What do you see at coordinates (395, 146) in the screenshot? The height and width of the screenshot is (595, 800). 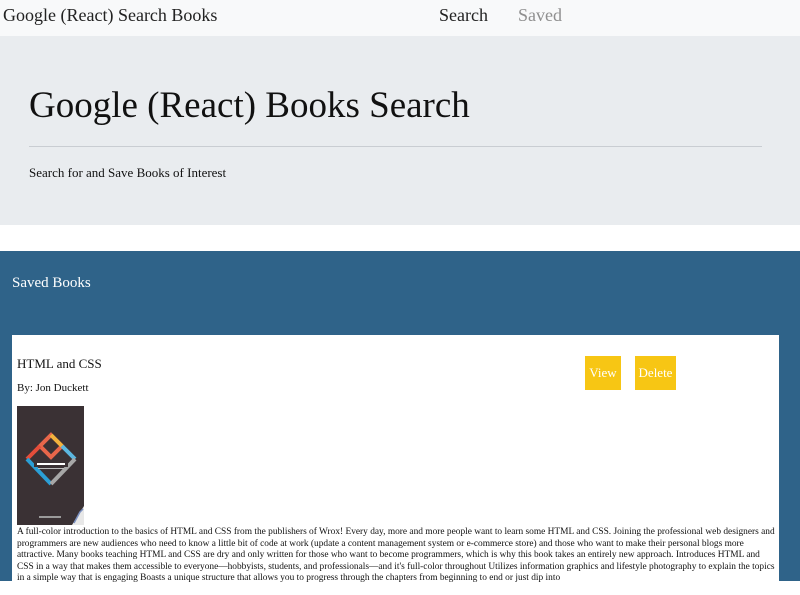 I see `divider` at bounding box center [395, 146].